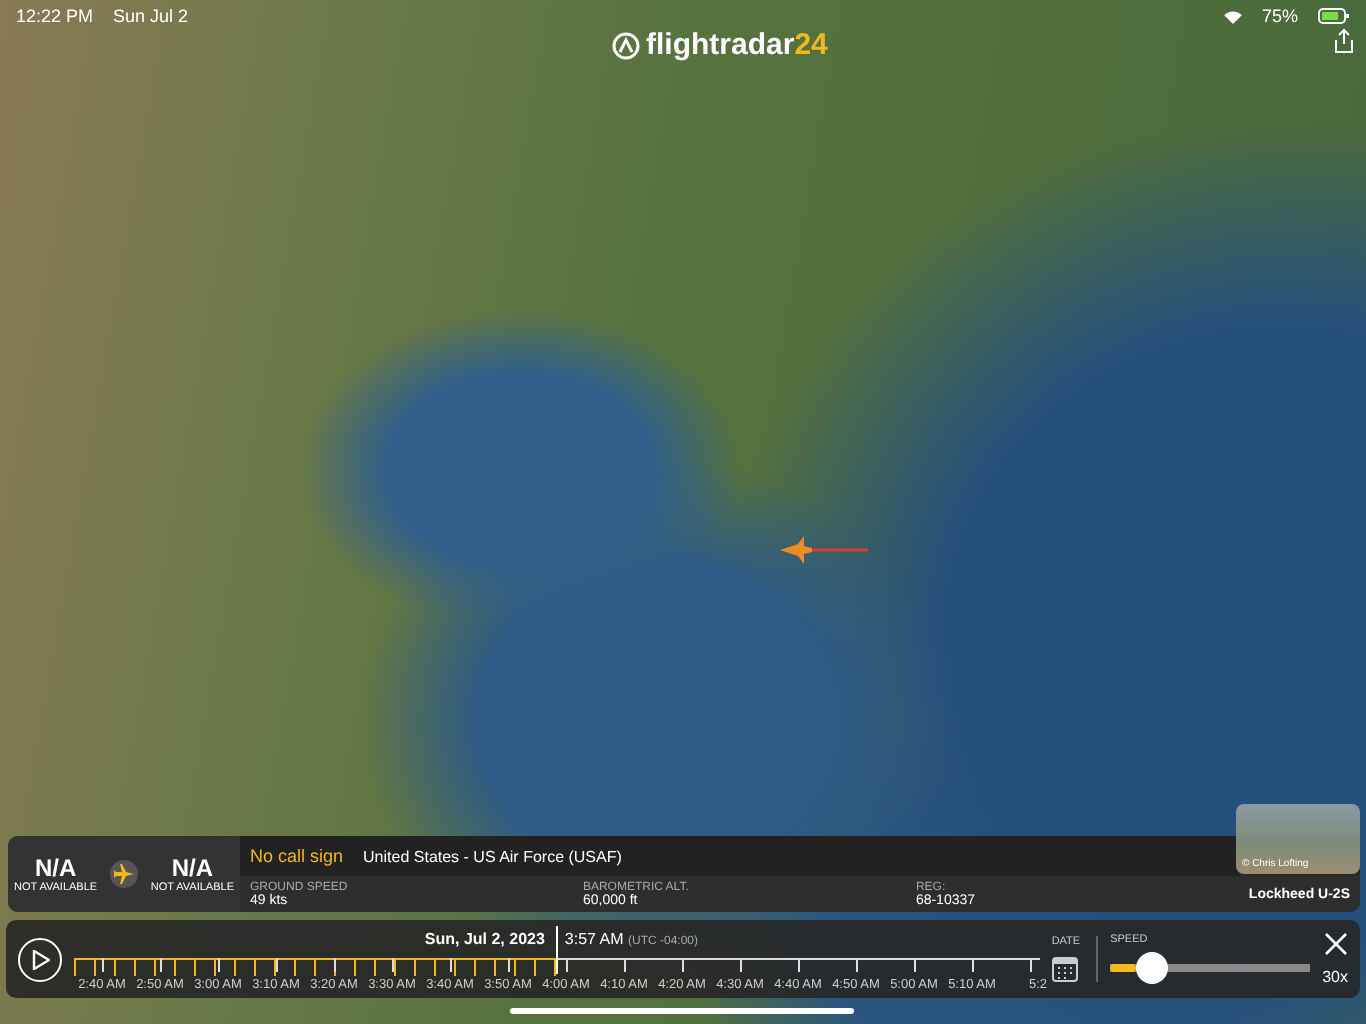  I want to click on status-date: Sun Jul 2, so click(151, 16).